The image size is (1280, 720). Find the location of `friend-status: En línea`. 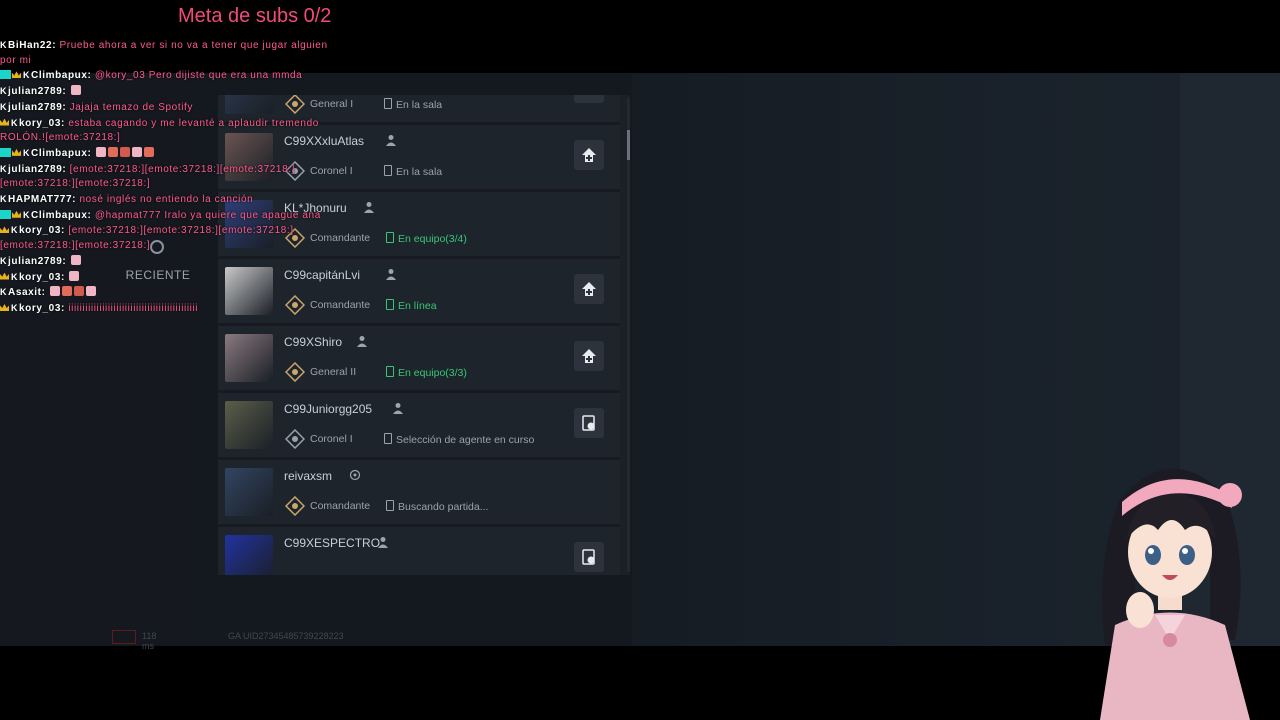

friend-status: En línea is located at coordinates (411, 305).